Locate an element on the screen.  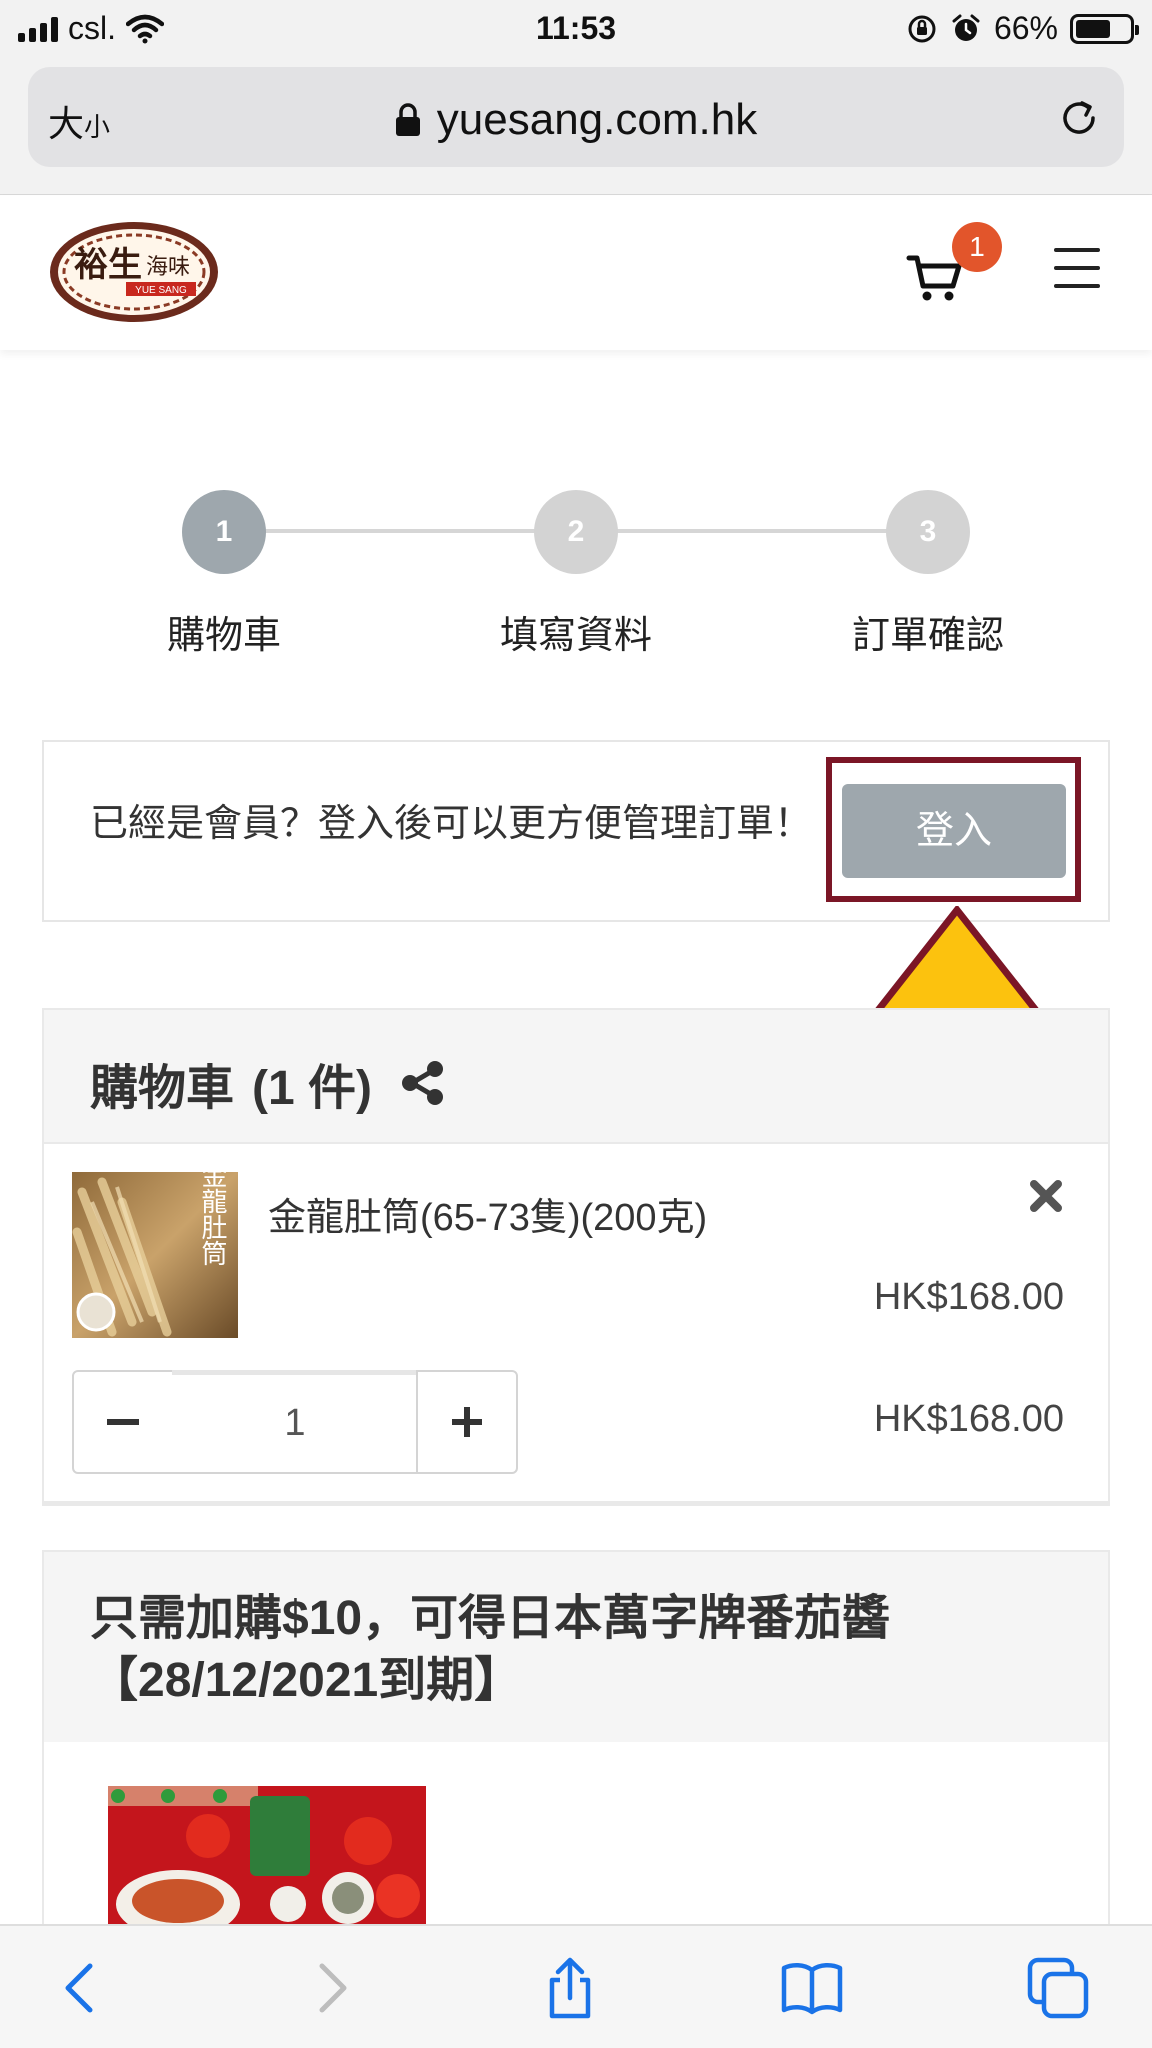
svg-text: 裕生 is located at coordinates (108, 265).